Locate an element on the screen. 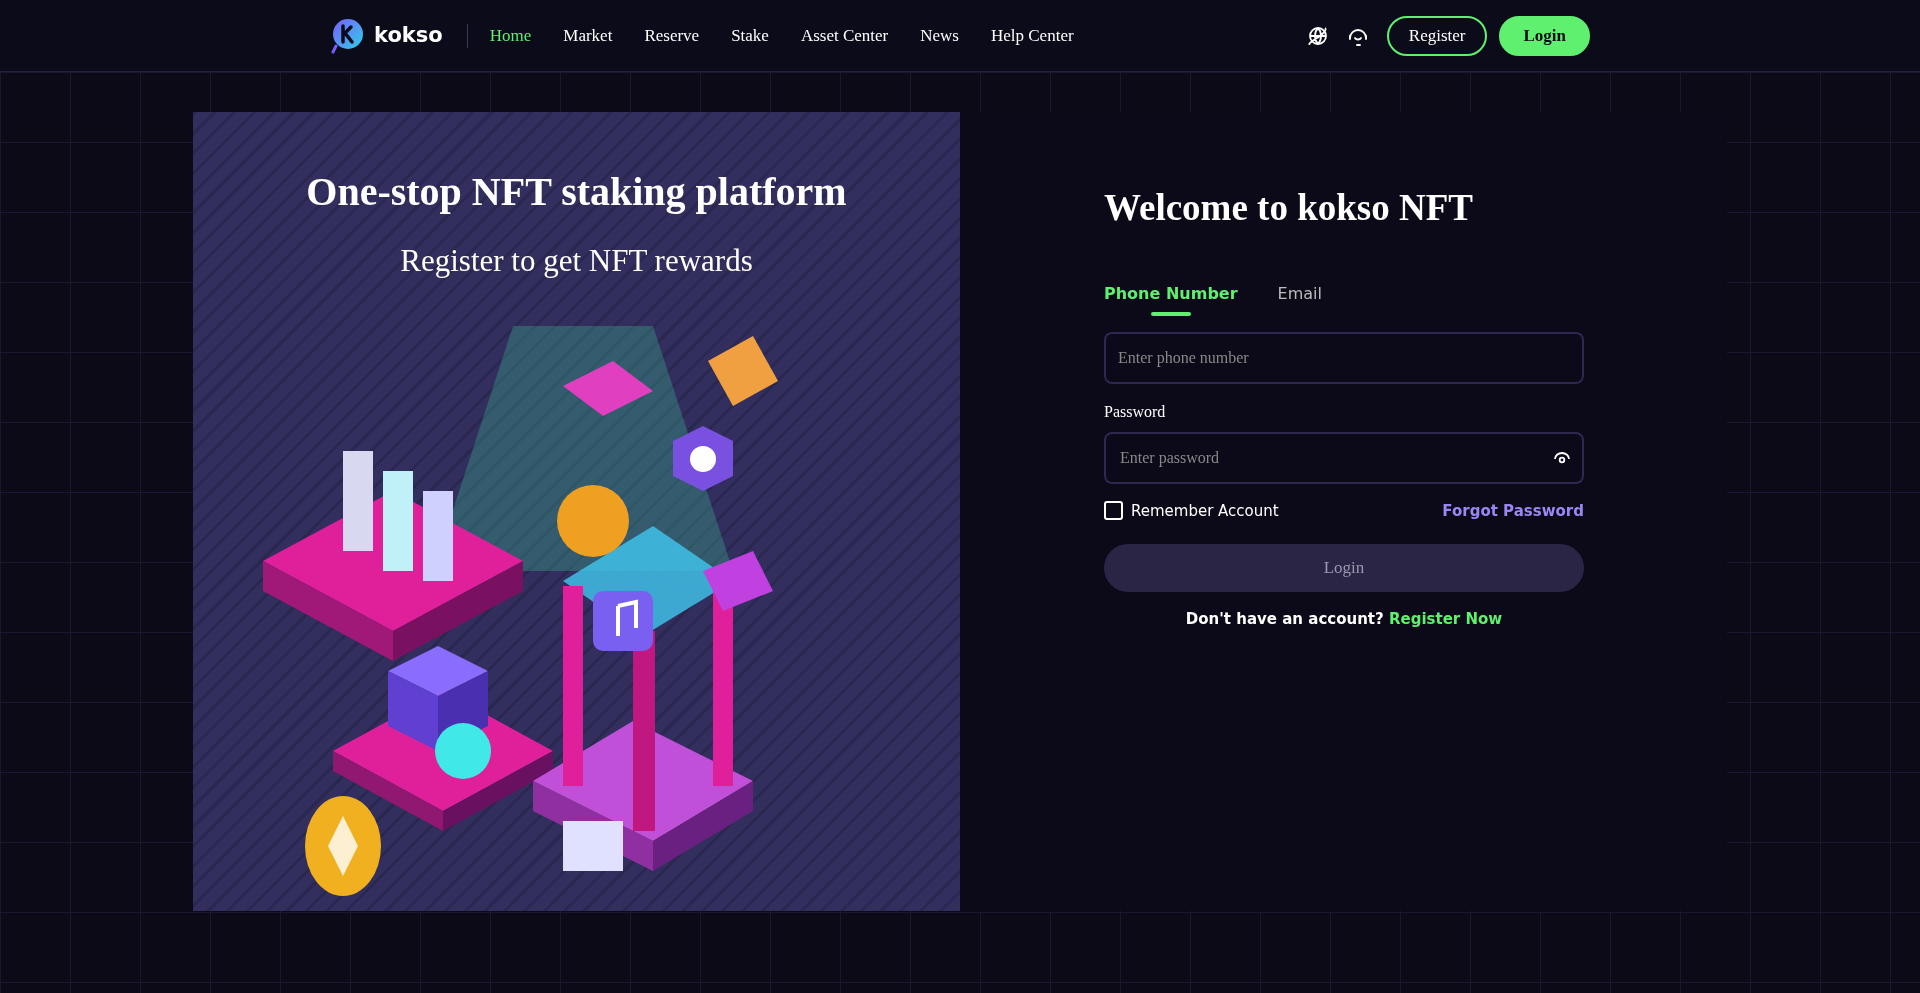  login-tab: Phone Number is located at coordinates (1171, 293).